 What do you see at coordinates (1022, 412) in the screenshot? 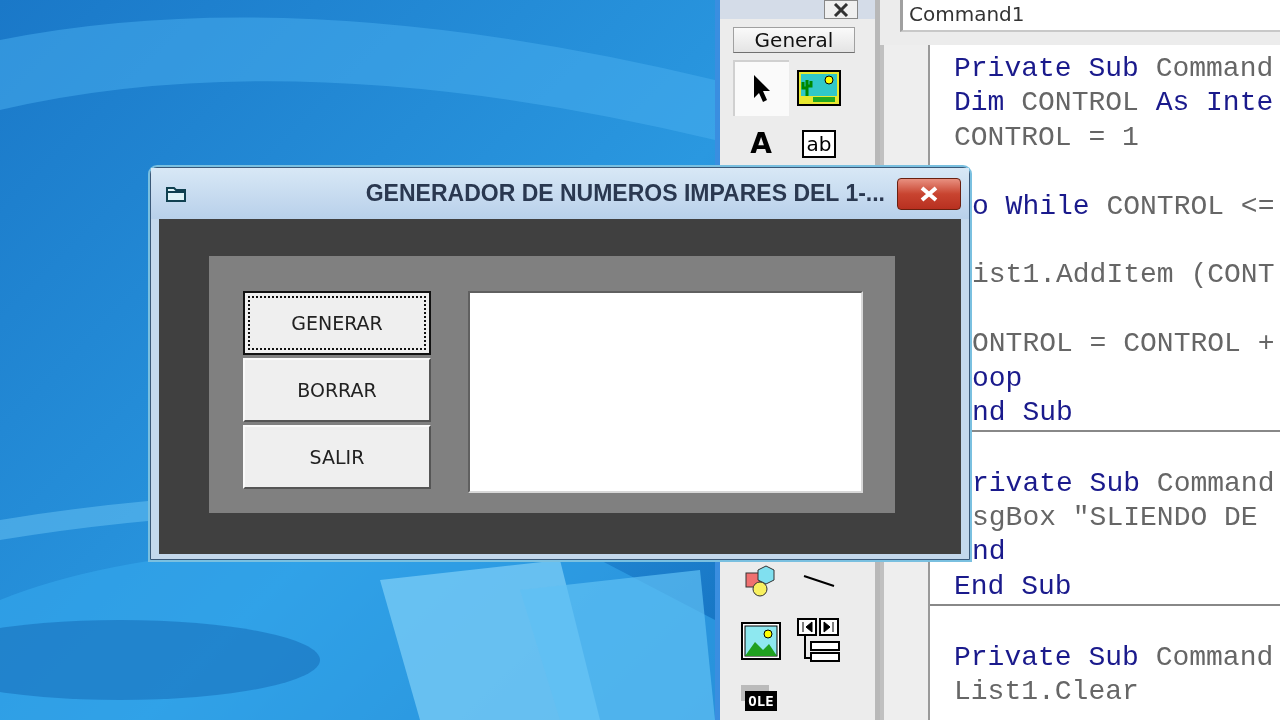
I see `code-line: nd Sub` at bounding box center [1022, 412].